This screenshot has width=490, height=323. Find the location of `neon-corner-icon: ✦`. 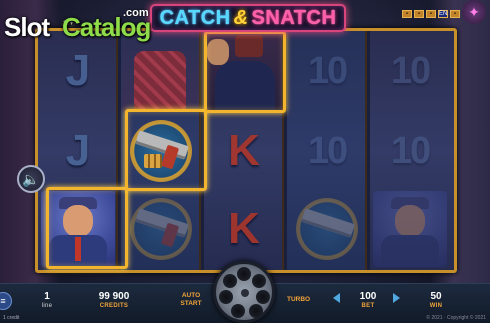

neon-corner-icon: ✦ is located at coordinates (474, 12).